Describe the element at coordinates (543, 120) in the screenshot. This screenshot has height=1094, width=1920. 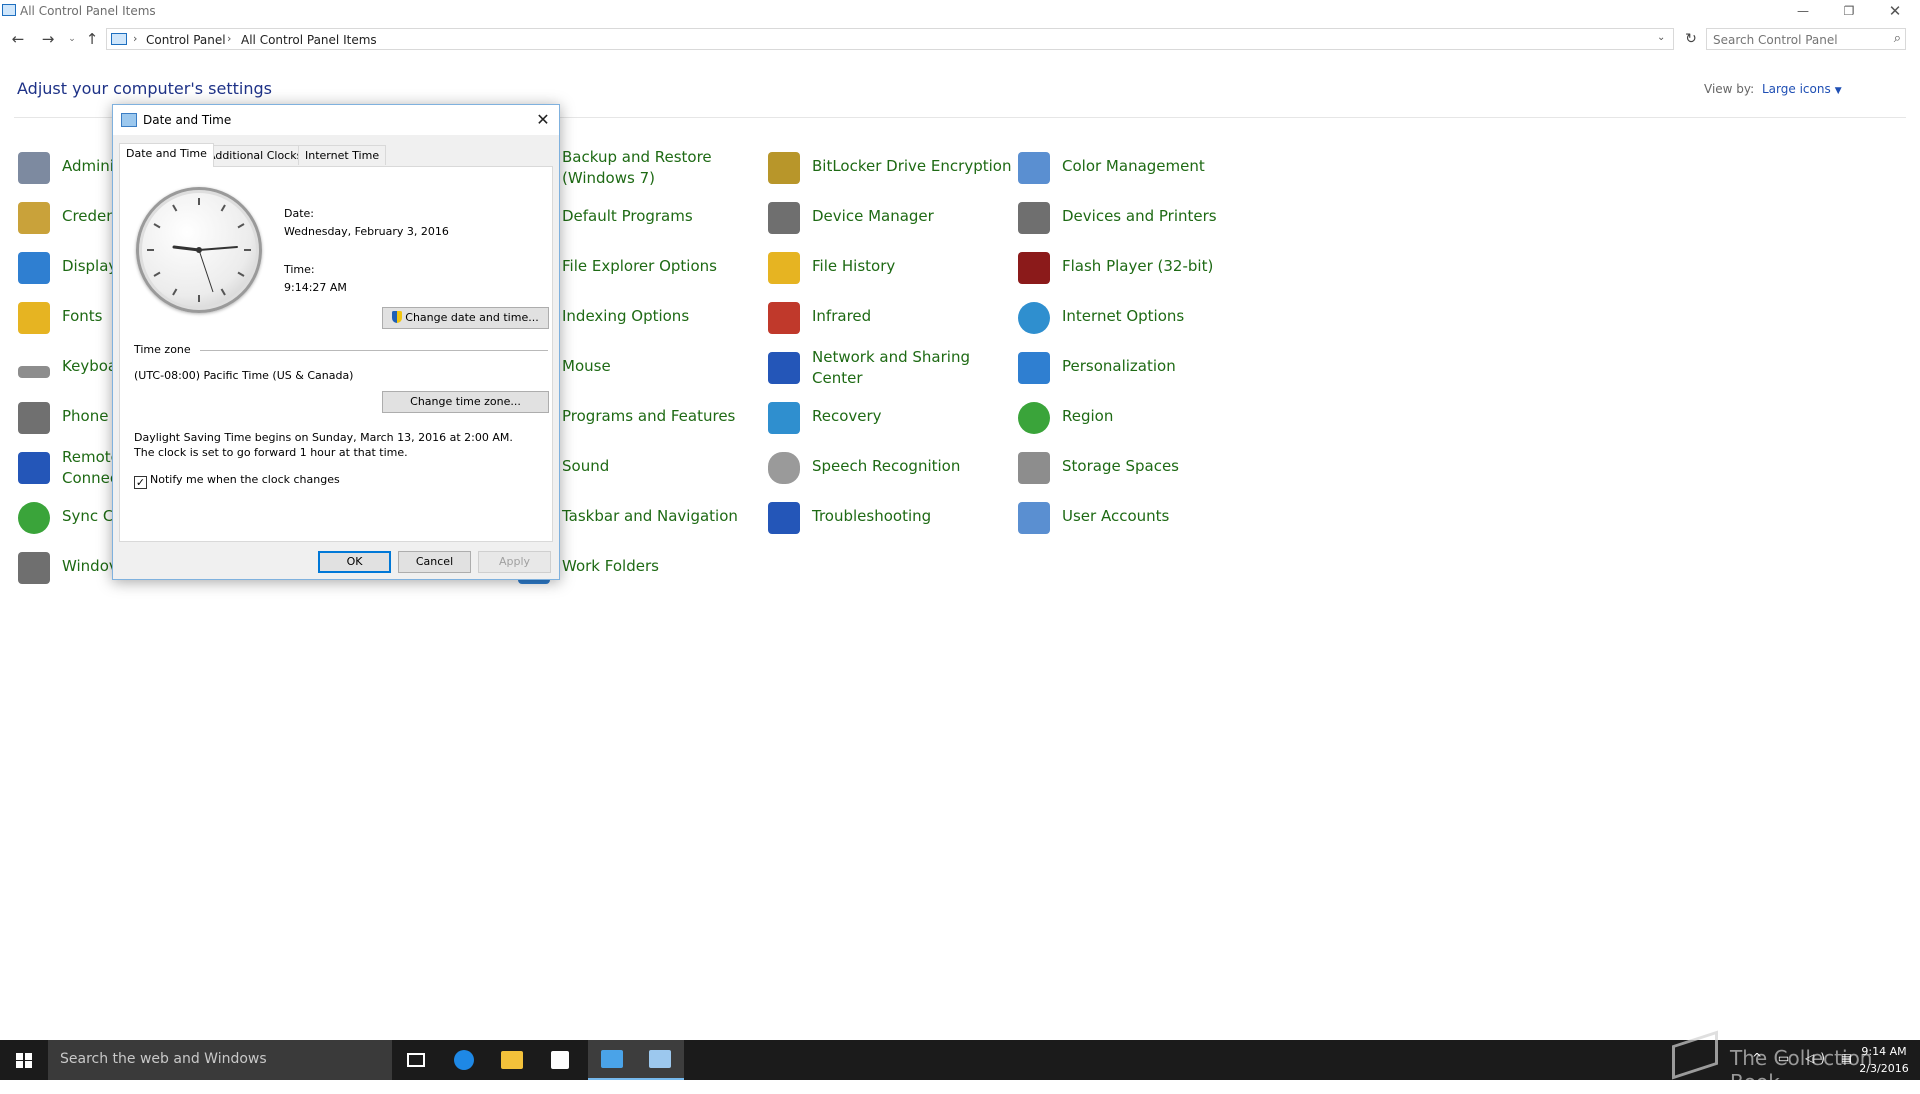
I see `dialog-close-button: ✕` at that location.